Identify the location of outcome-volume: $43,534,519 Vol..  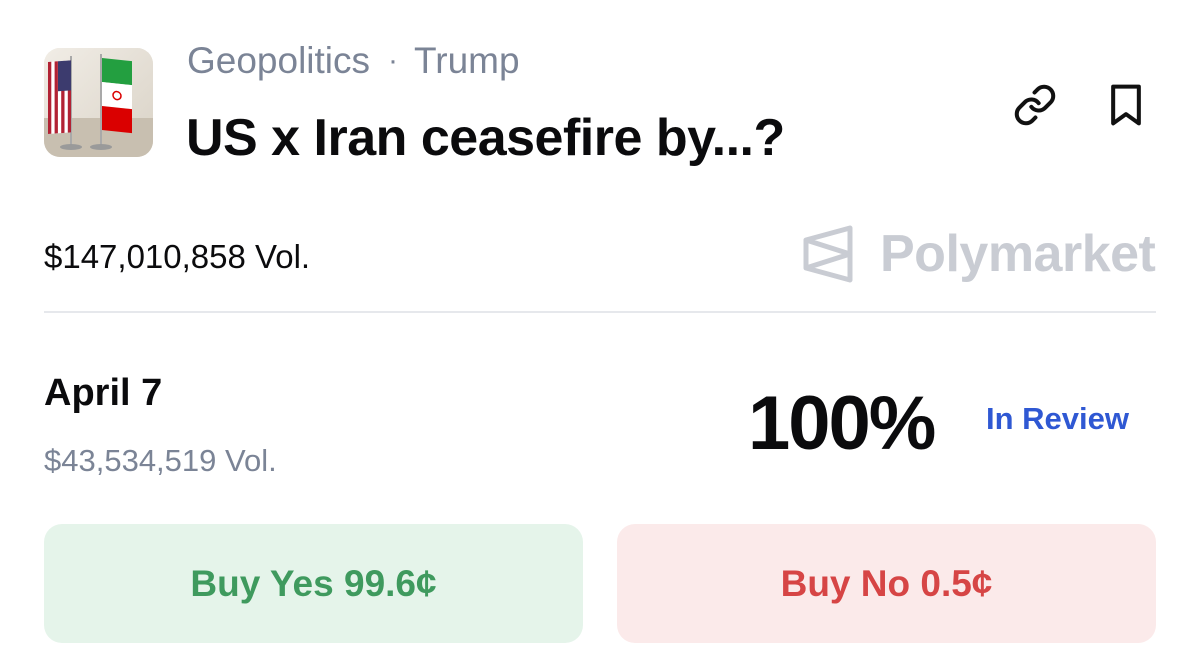
(160, 460).